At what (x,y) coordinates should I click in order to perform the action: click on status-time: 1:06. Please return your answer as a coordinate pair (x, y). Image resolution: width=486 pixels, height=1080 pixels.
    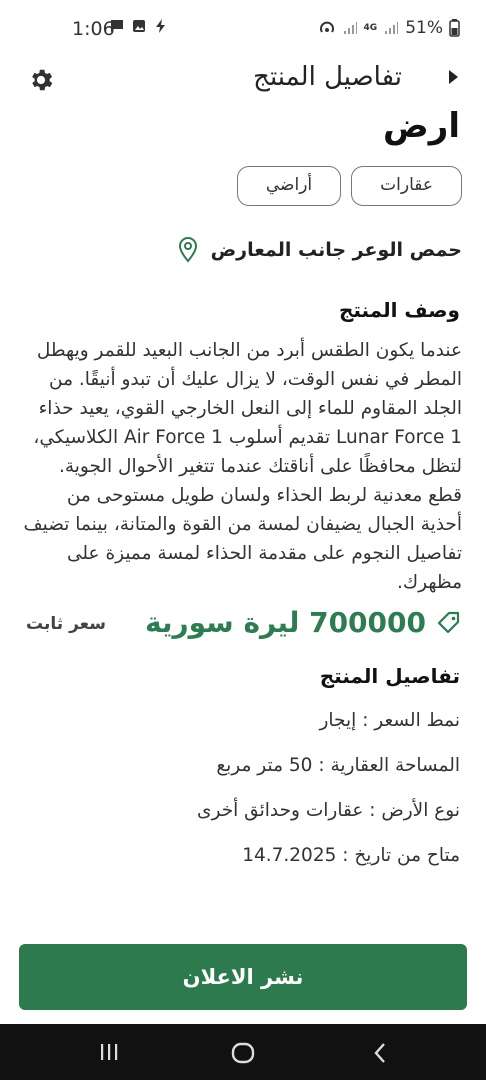
    Looking at the image, I should click on (93, 29).